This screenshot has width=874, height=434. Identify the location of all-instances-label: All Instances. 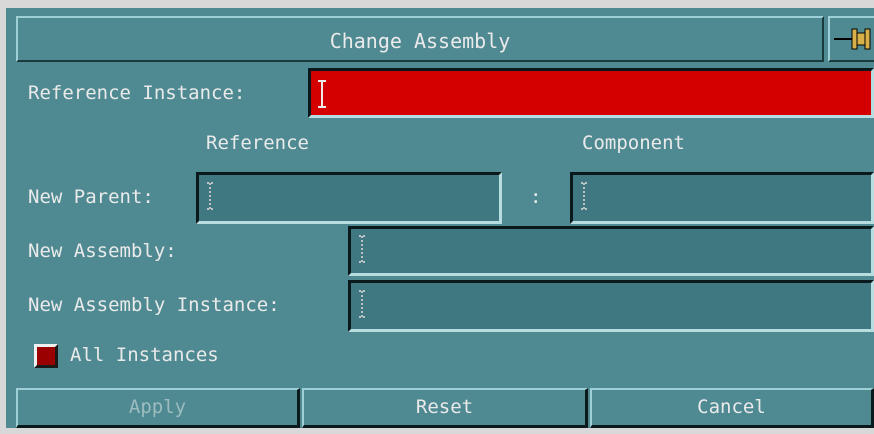
(144, 355).